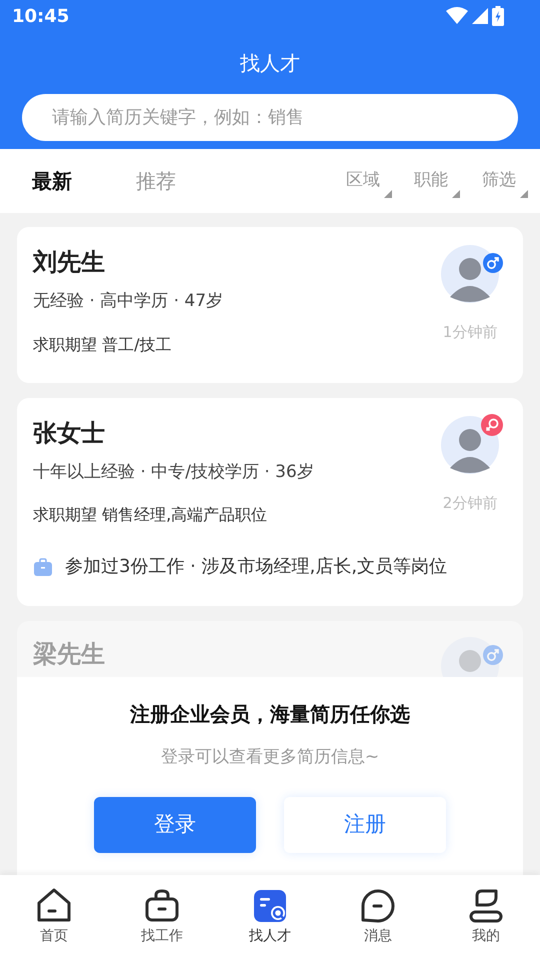 This screenshot has width=540, height=960. Describe the element at coordinates (378, 906) in the screenshot. I see `chat-bubble-icon` at that location.